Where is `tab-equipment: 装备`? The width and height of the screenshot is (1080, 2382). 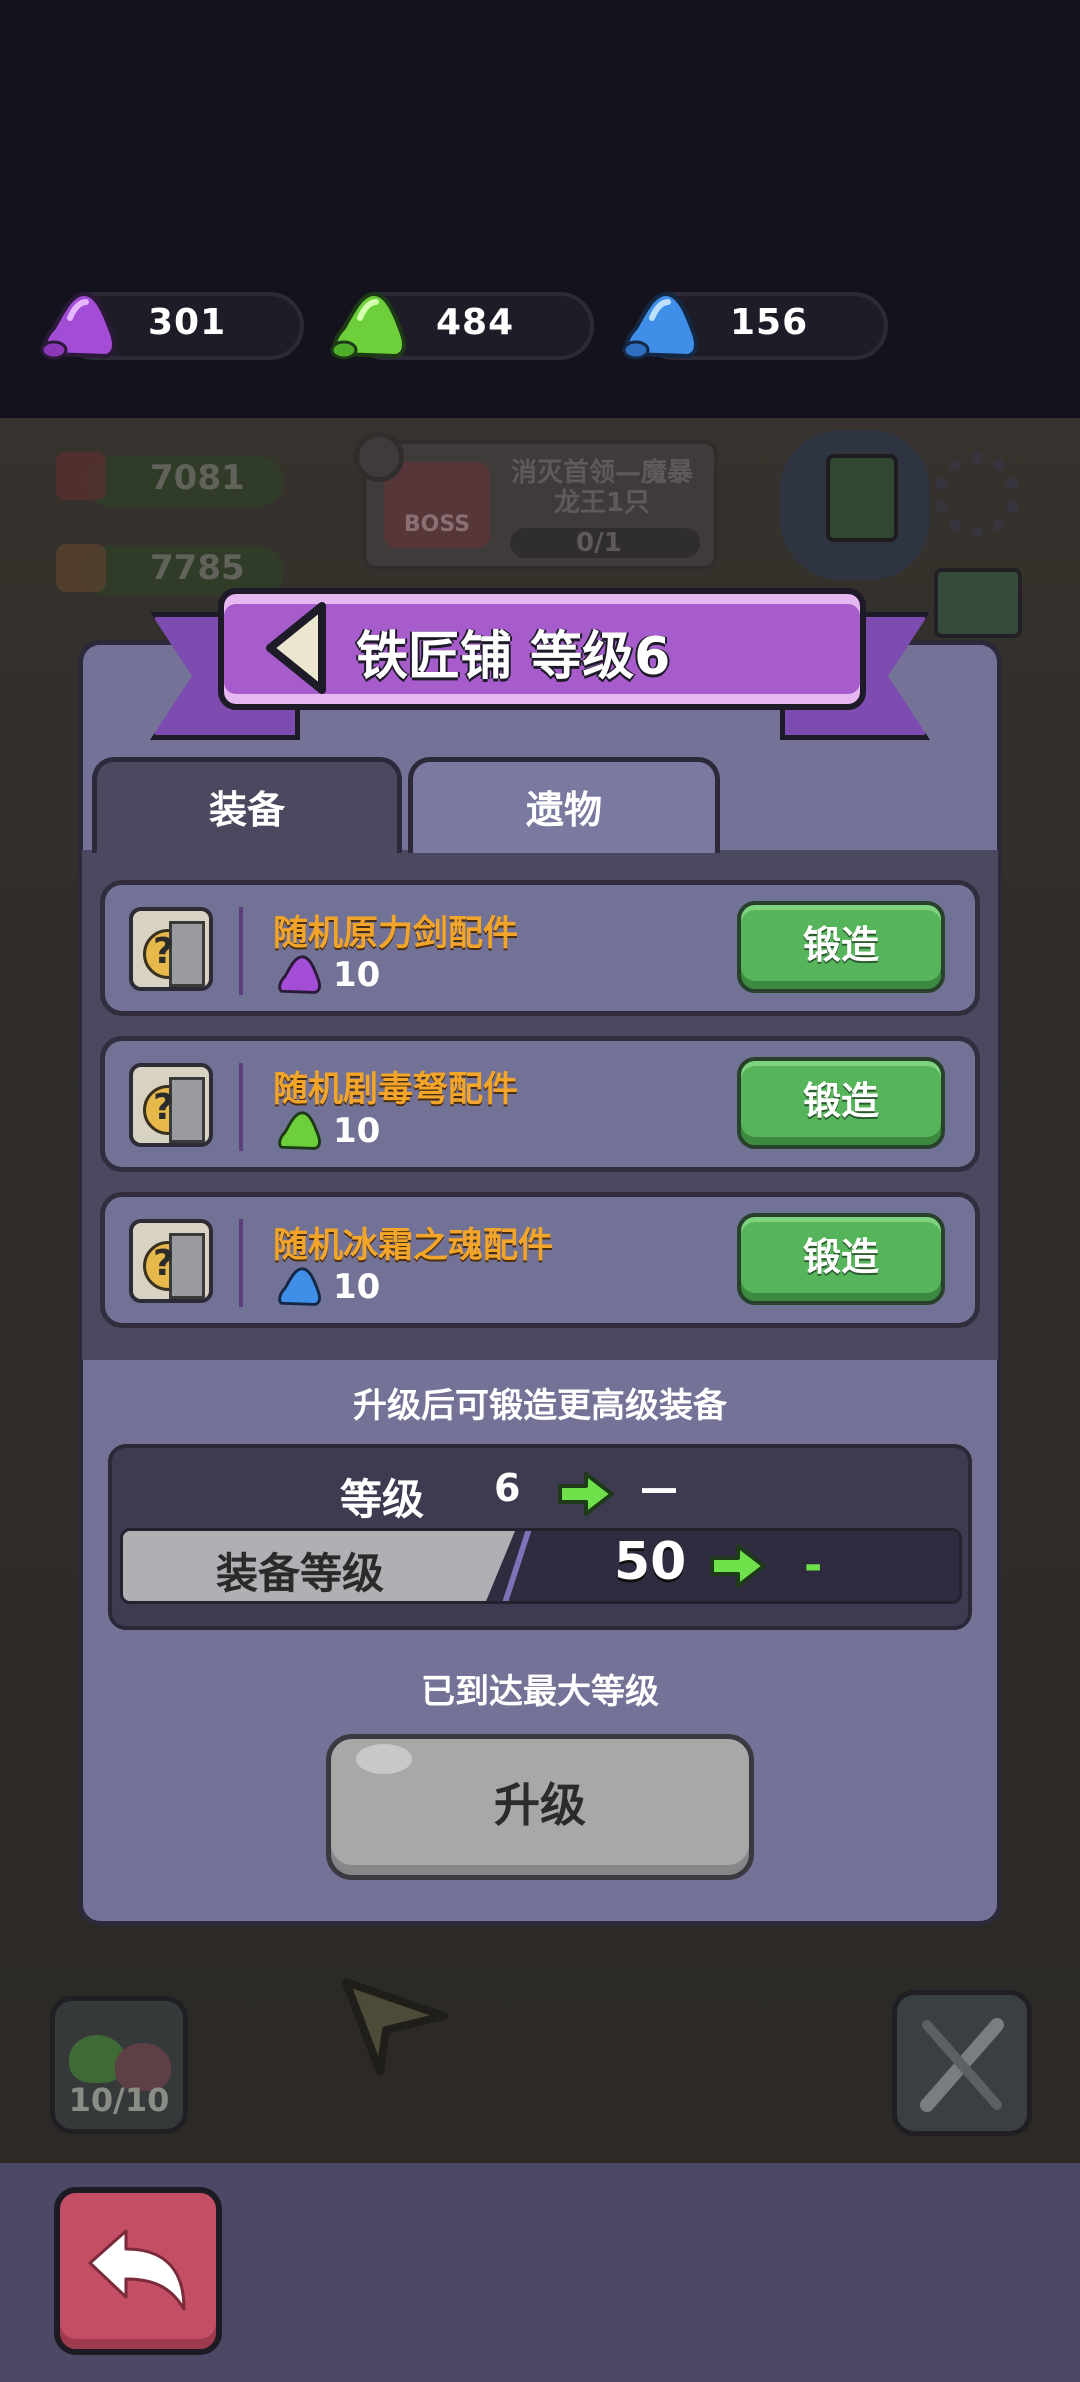 tab-equipment: 装备 is located at coordinates (247, 805).